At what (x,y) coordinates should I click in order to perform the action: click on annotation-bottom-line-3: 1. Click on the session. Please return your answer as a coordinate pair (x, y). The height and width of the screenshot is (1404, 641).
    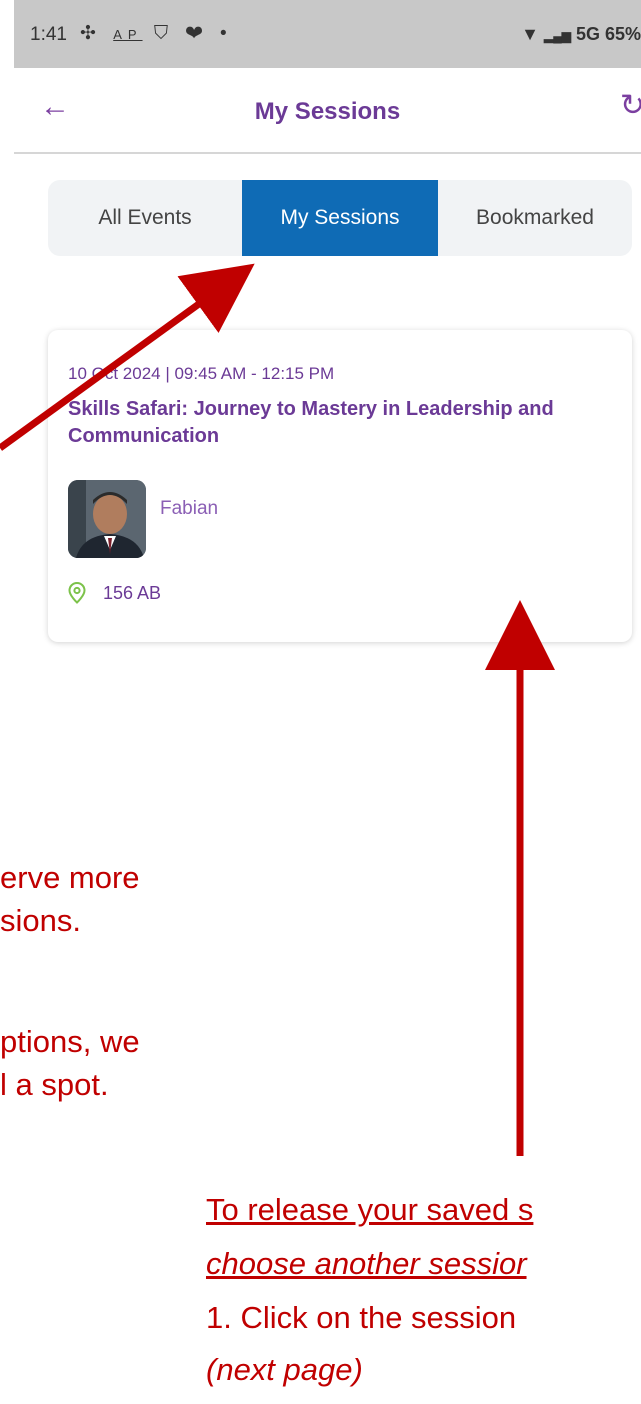
    Looking at the image, I should click on (361, 1317).